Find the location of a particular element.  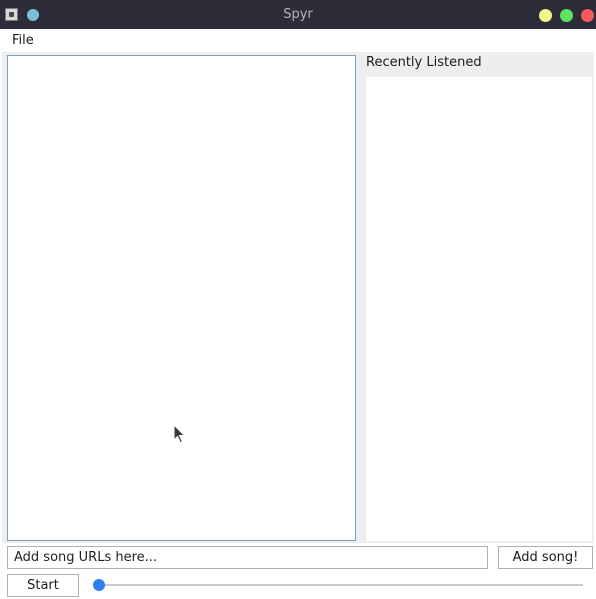

progress-slider-thumb is located at coordinates (99, 585).